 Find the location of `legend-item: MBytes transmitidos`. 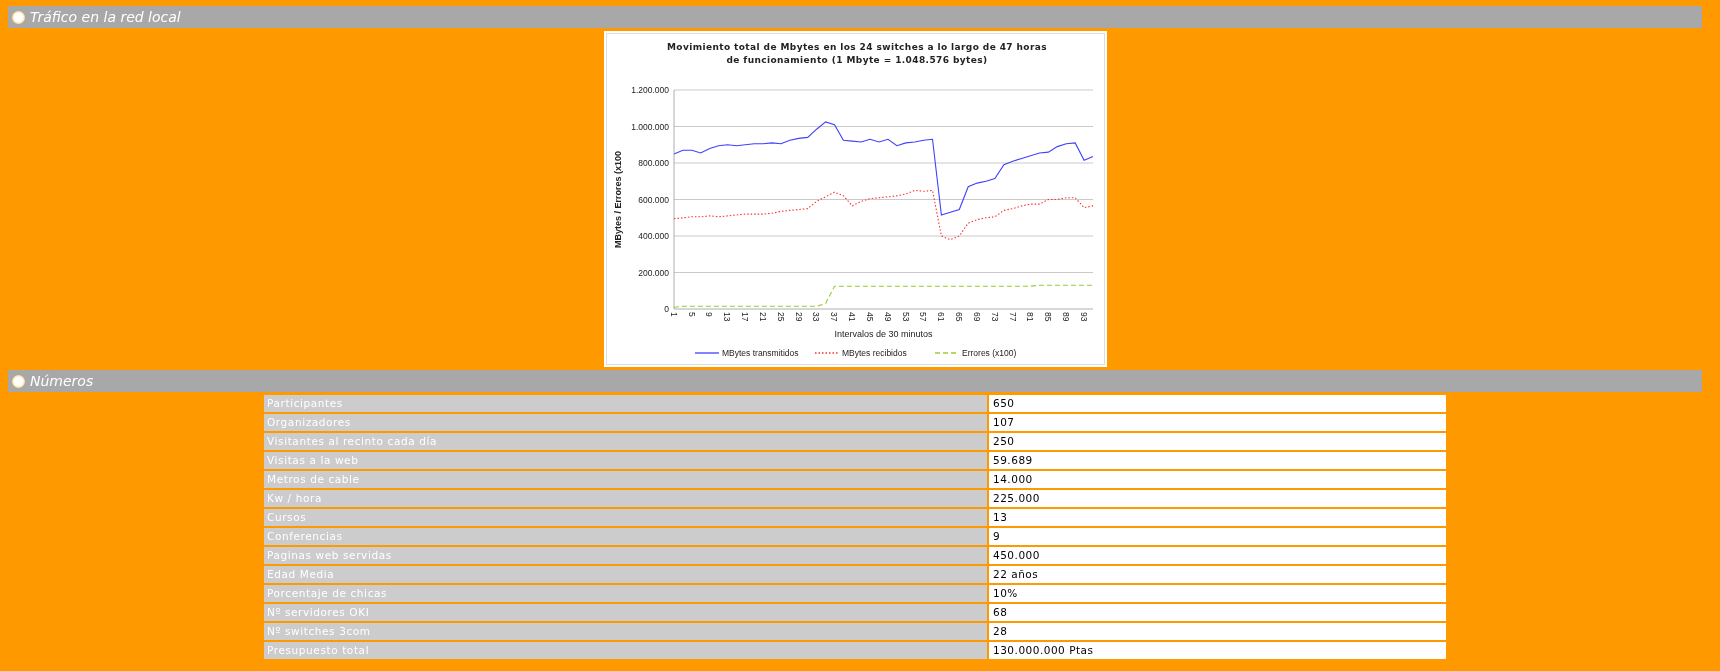

legend-item: MBytes transmitidos is located at coordinates (746, 353).